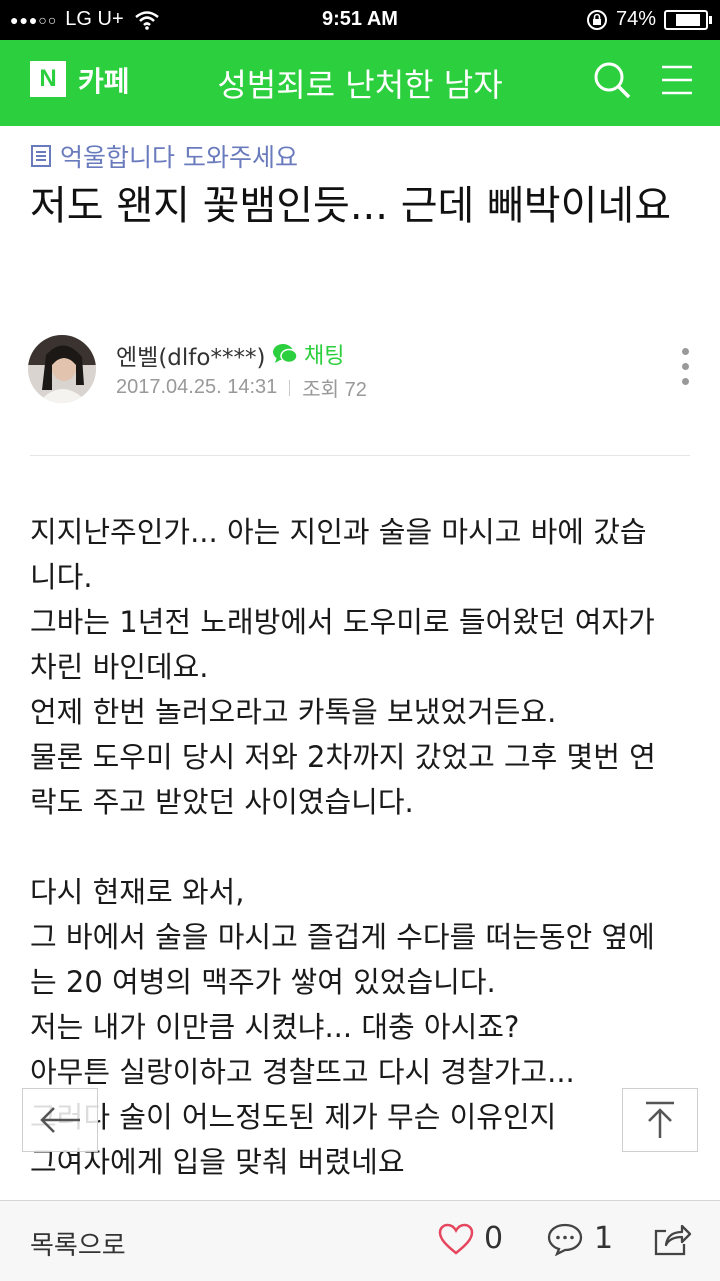  Describe the element at coordinates (263, 982) in the screenshot. I see `body-line: 는 20 여병의 맥주가 쌓여 있었습니다.` at that location.